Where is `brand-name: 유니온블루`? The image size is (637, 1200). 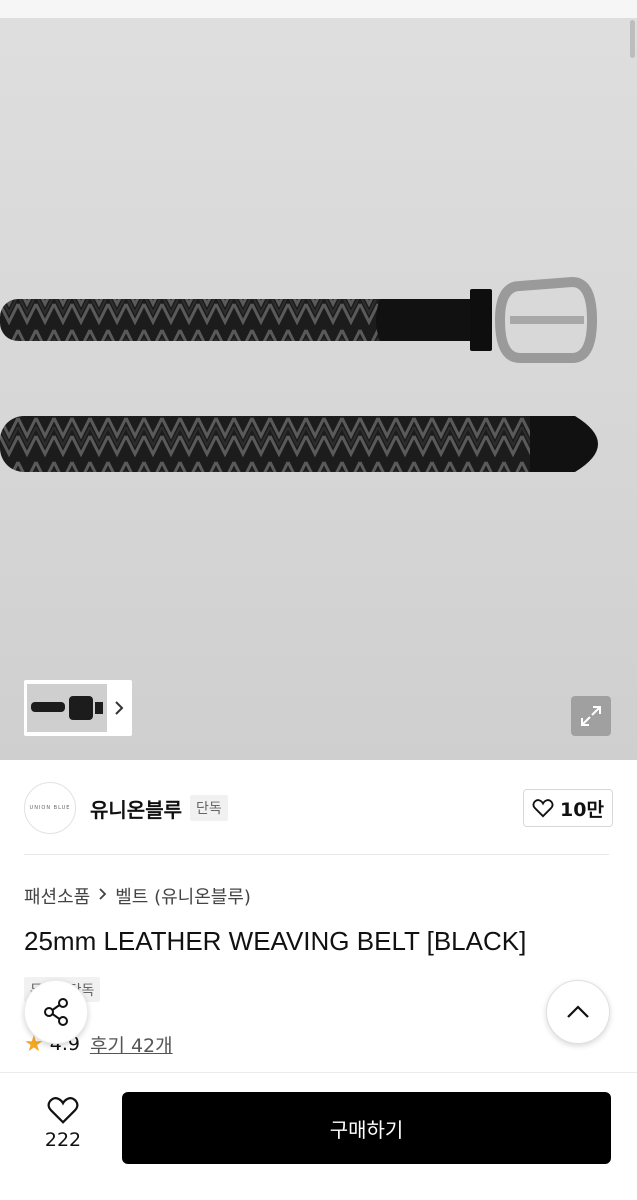 brand-name: 유니온블루 is located at coordinates (136, 808).